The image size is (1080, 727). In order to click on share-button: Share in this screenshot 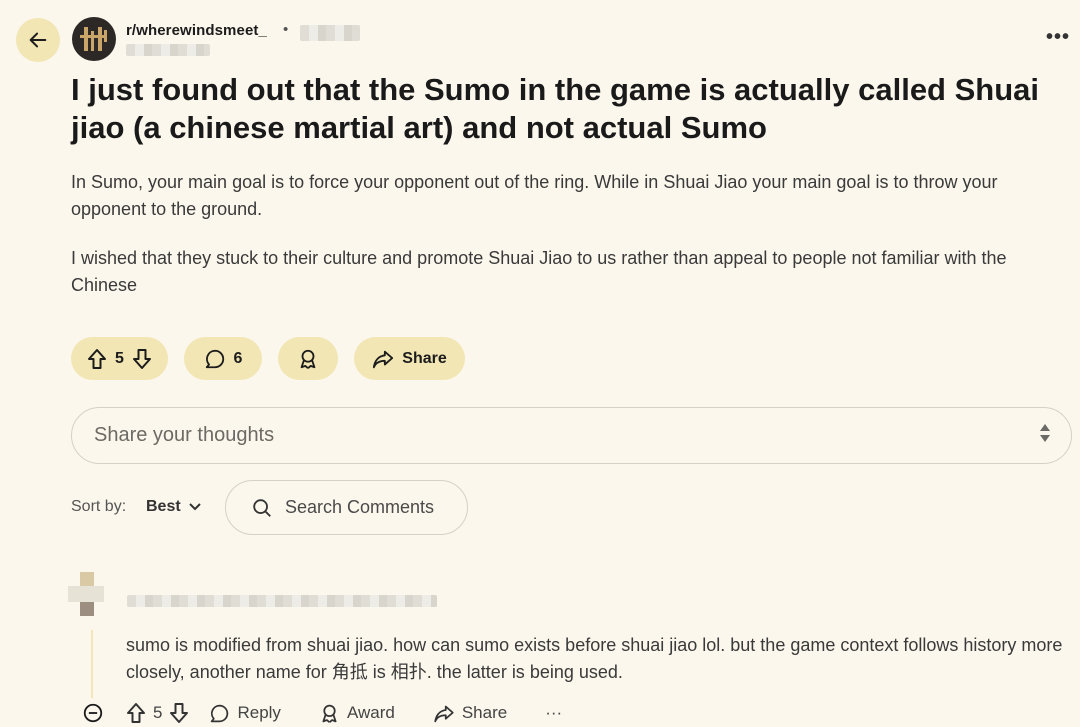, I will do `click(409, 358)`.